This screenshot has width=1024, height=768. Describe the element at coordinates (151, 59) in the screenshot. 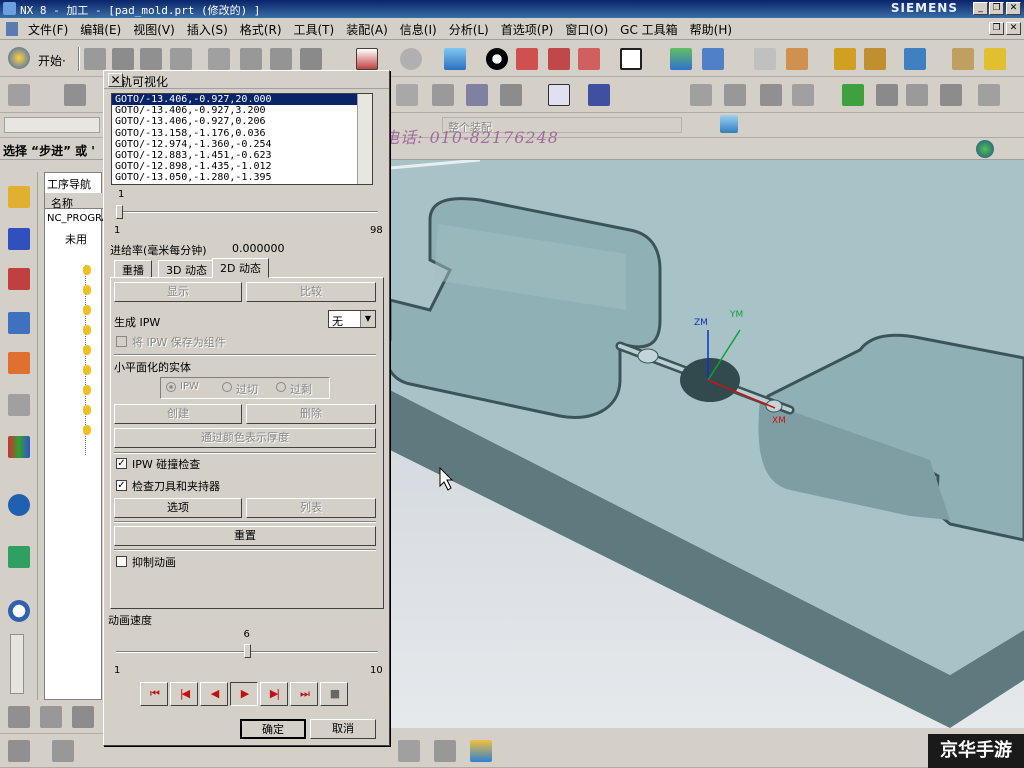

I see `save-icon` at that location.